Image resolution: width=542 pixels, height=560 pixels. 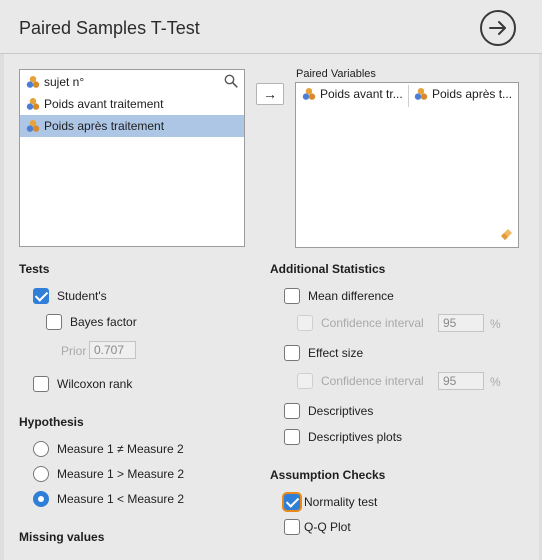 I want to click on effect-size-checkbox, so click(x=292, y=353).